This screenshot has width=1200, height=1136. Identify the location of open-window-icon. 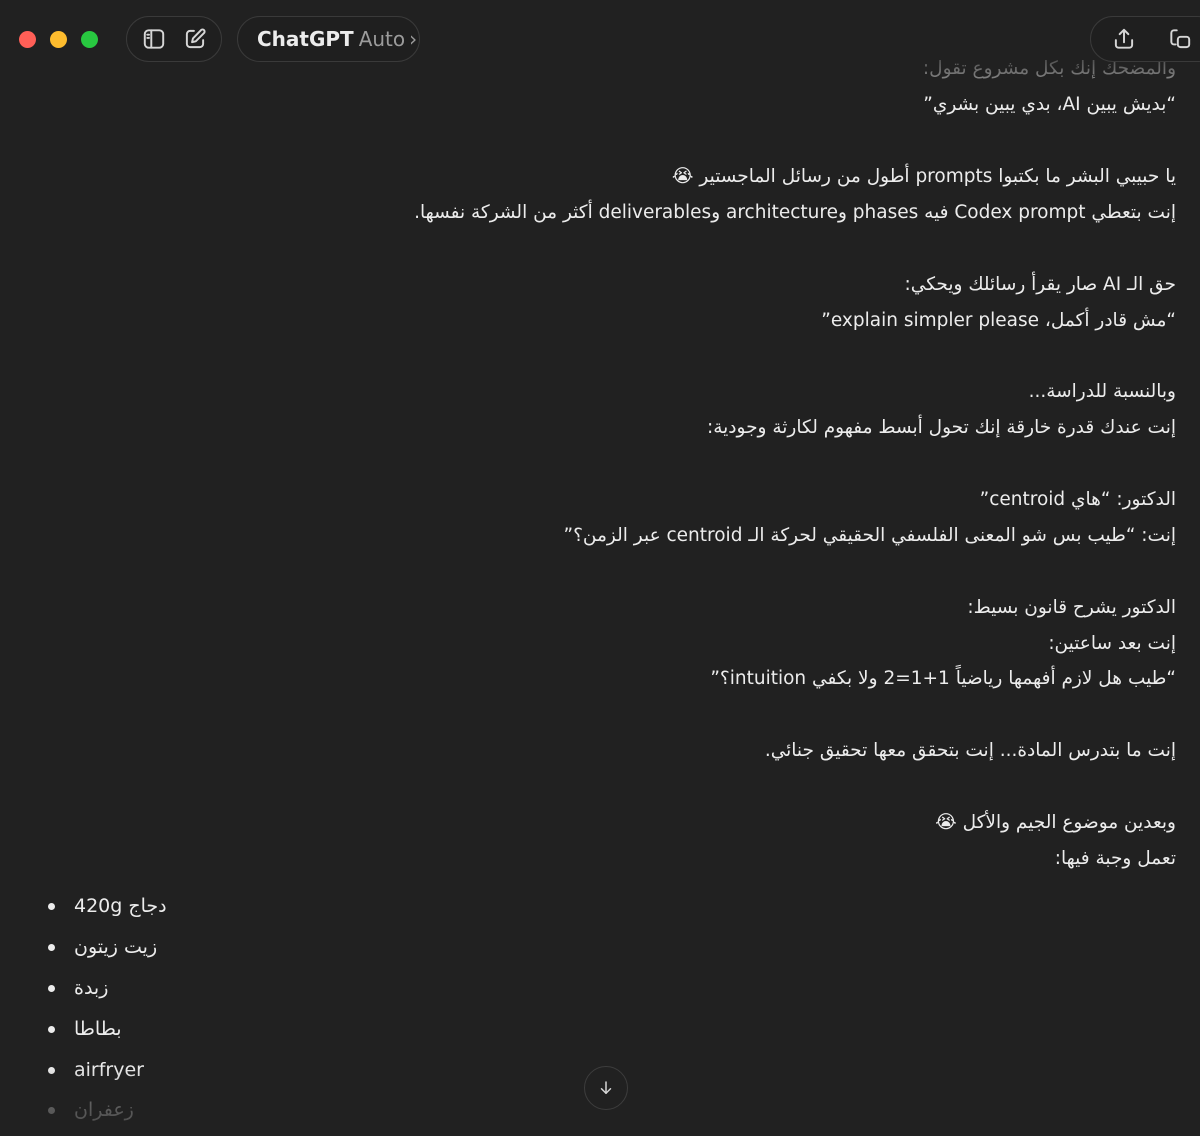
(1180, 39).